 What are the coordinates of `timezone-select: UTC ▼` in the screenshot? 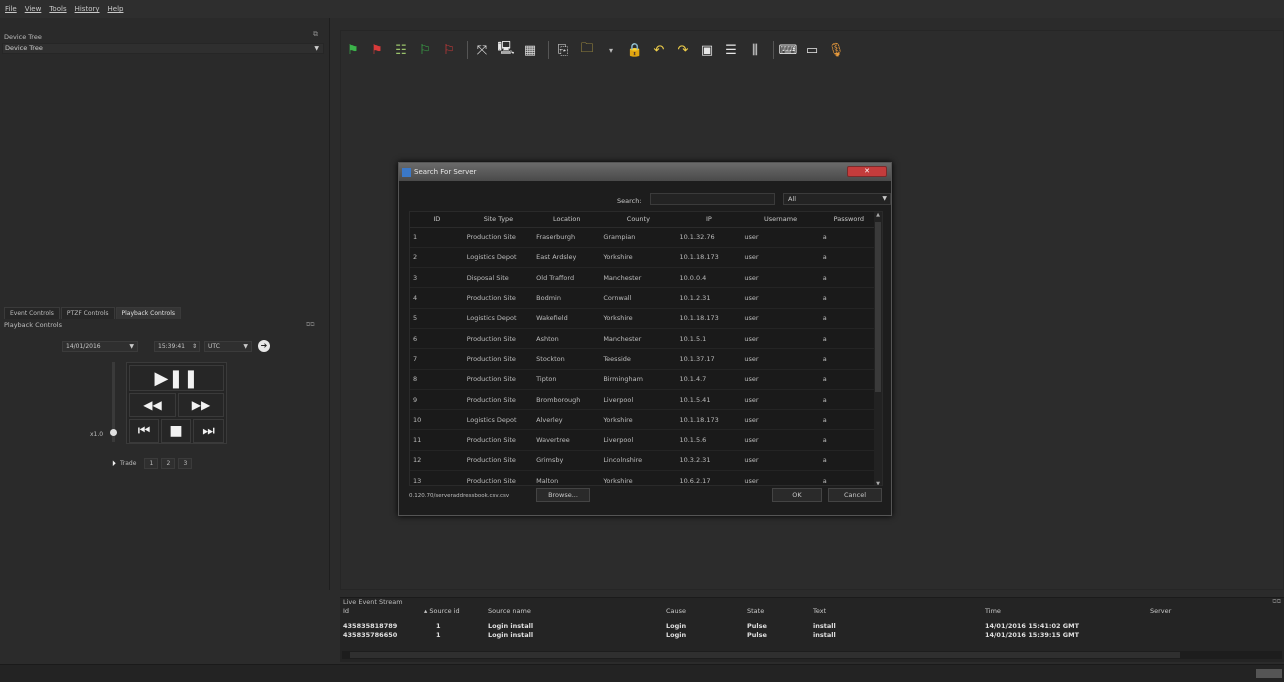 It's located at (228, 346).